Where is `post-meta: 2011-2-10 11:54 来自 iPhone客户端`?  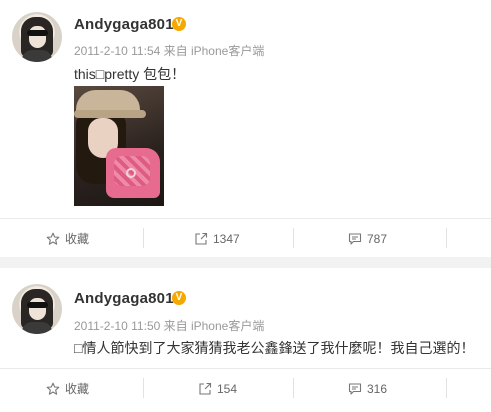 post-meta: 2011-2-10 11:54 来自 iPhone客户端 is located at coordinates (169, 50).